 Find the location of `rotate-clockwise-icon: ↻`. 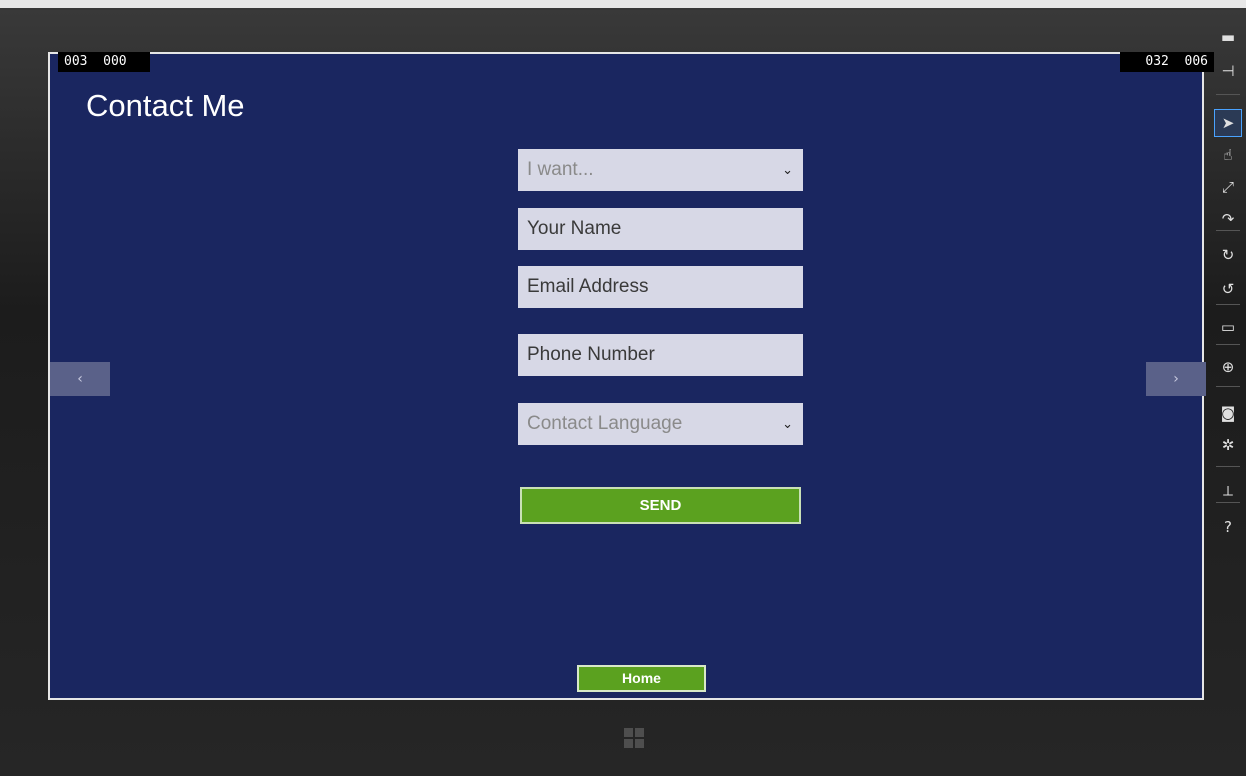

rotate-clockwise-icon: ↻ is located at coordinates (1228, 255).